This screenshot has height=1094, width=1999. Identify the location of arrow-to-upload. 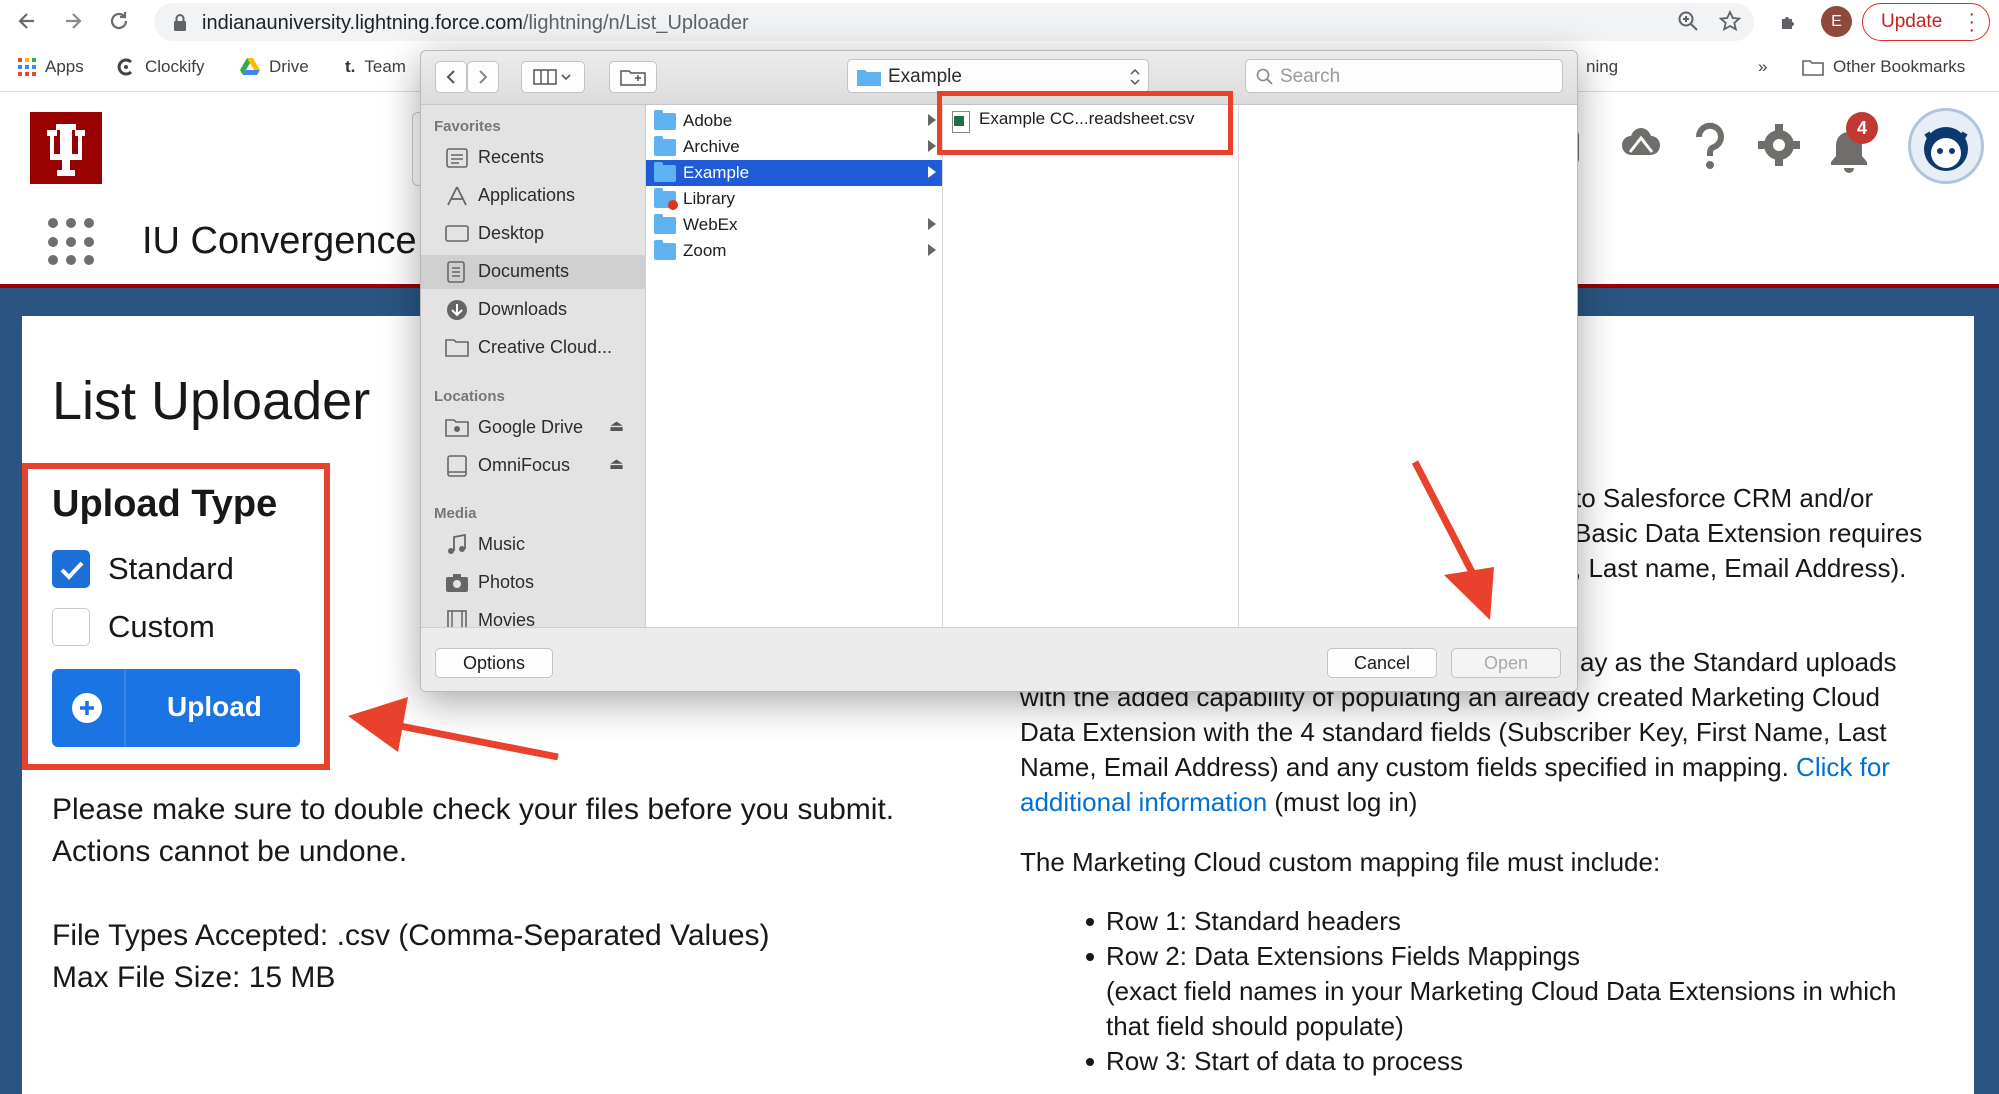
(453, 729).